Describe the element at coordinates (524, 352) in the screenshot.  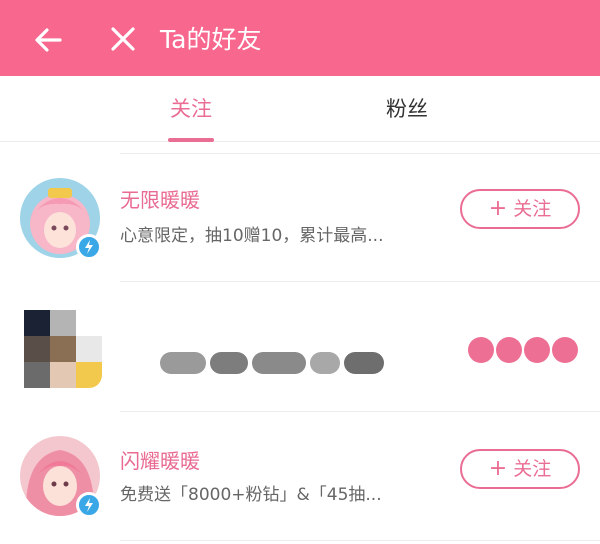
I see `obscured-button` at that location.